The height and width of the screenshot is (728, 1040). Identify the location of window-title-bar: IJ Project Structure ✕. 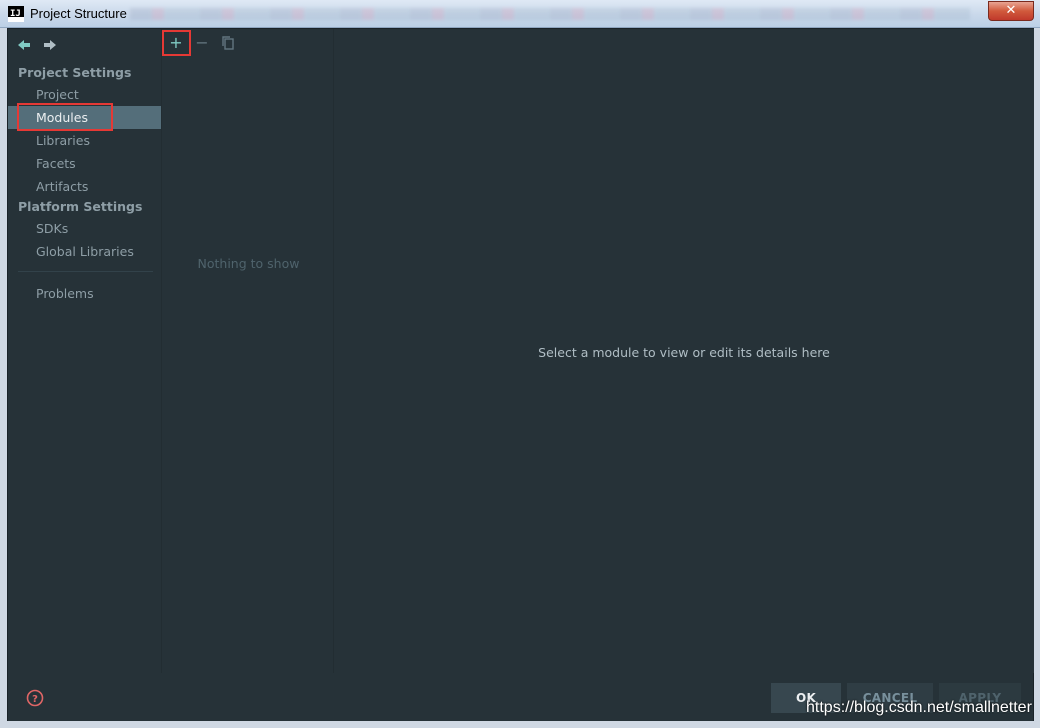
(520, 14).